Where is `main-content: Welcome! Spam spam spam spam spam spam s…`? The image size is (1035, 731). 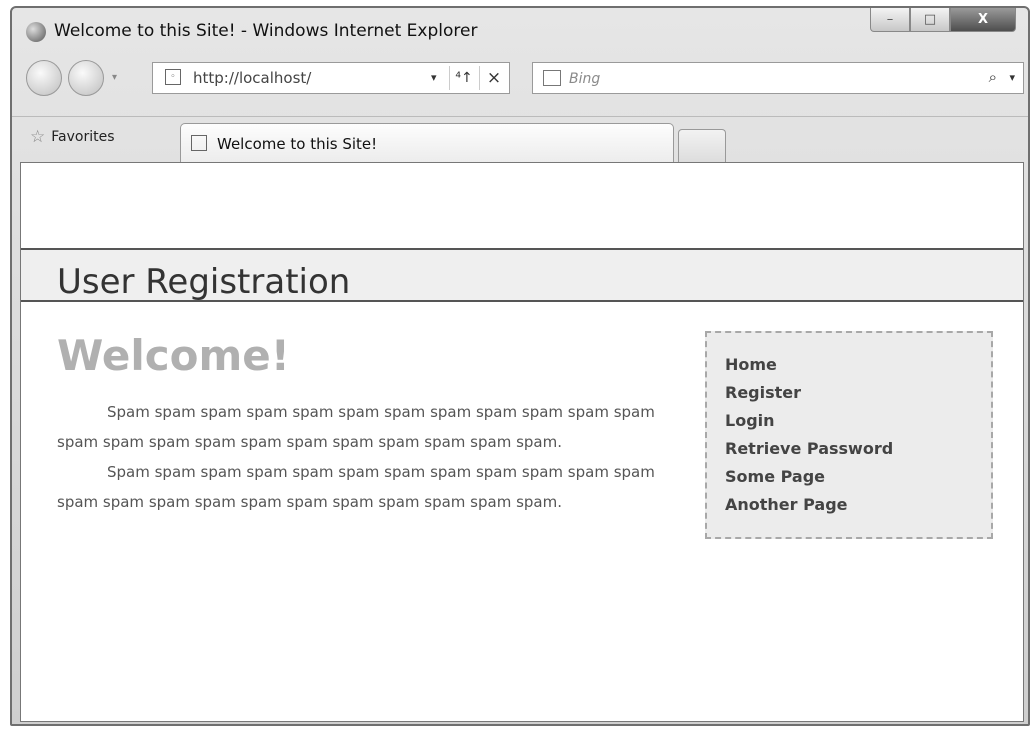
main-content: Welcome! Spam spam spam spam spam spam s… is located at coordinates (357, 426).